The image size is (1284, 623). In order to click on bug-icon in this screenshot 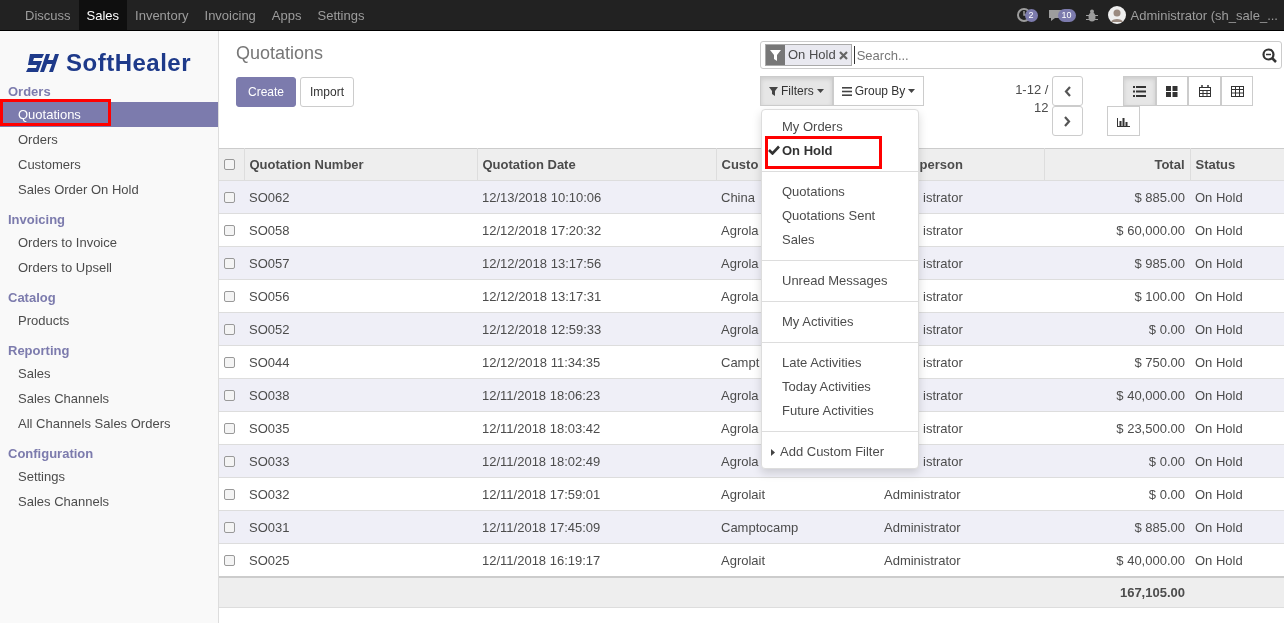, I will do `click(1091, 15)`.